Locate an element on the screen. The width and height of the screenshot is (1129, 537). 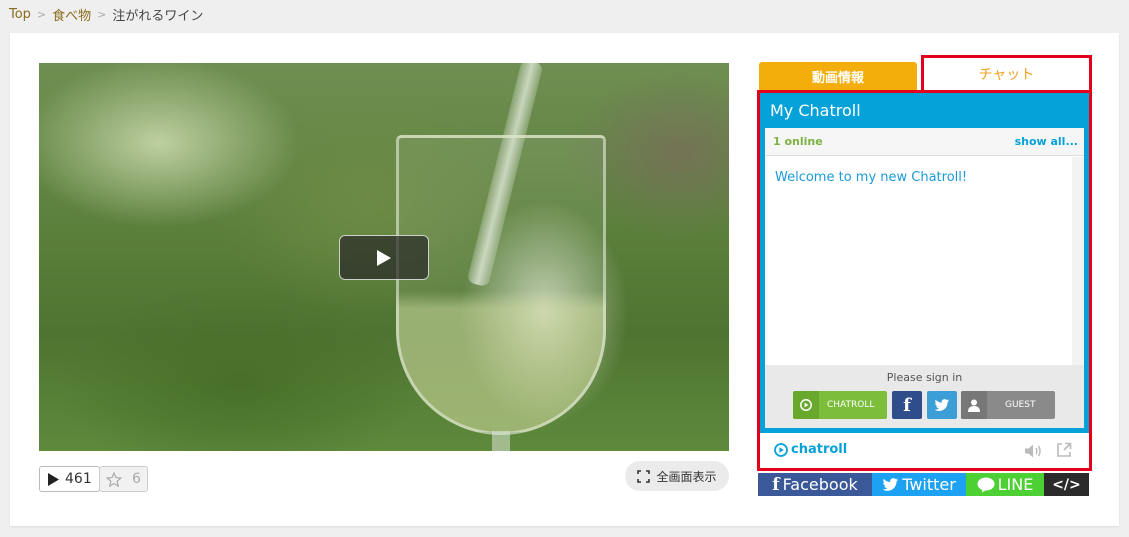
fullscreen-label: 全画面表示 is located at coordinates (686, 476).